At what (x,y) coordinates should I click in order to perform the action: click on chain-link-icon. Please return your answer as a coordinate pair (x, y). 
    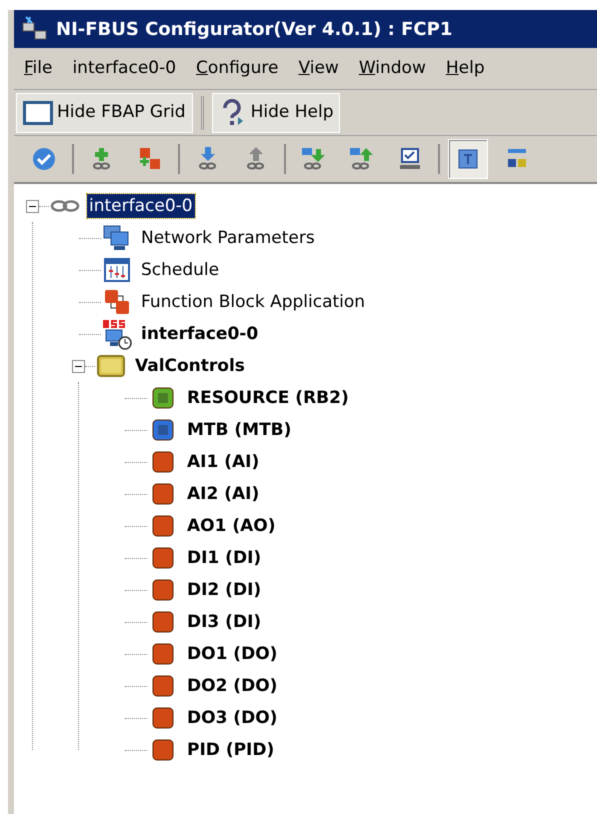
    Looking at the image, I should click on (65, 206).